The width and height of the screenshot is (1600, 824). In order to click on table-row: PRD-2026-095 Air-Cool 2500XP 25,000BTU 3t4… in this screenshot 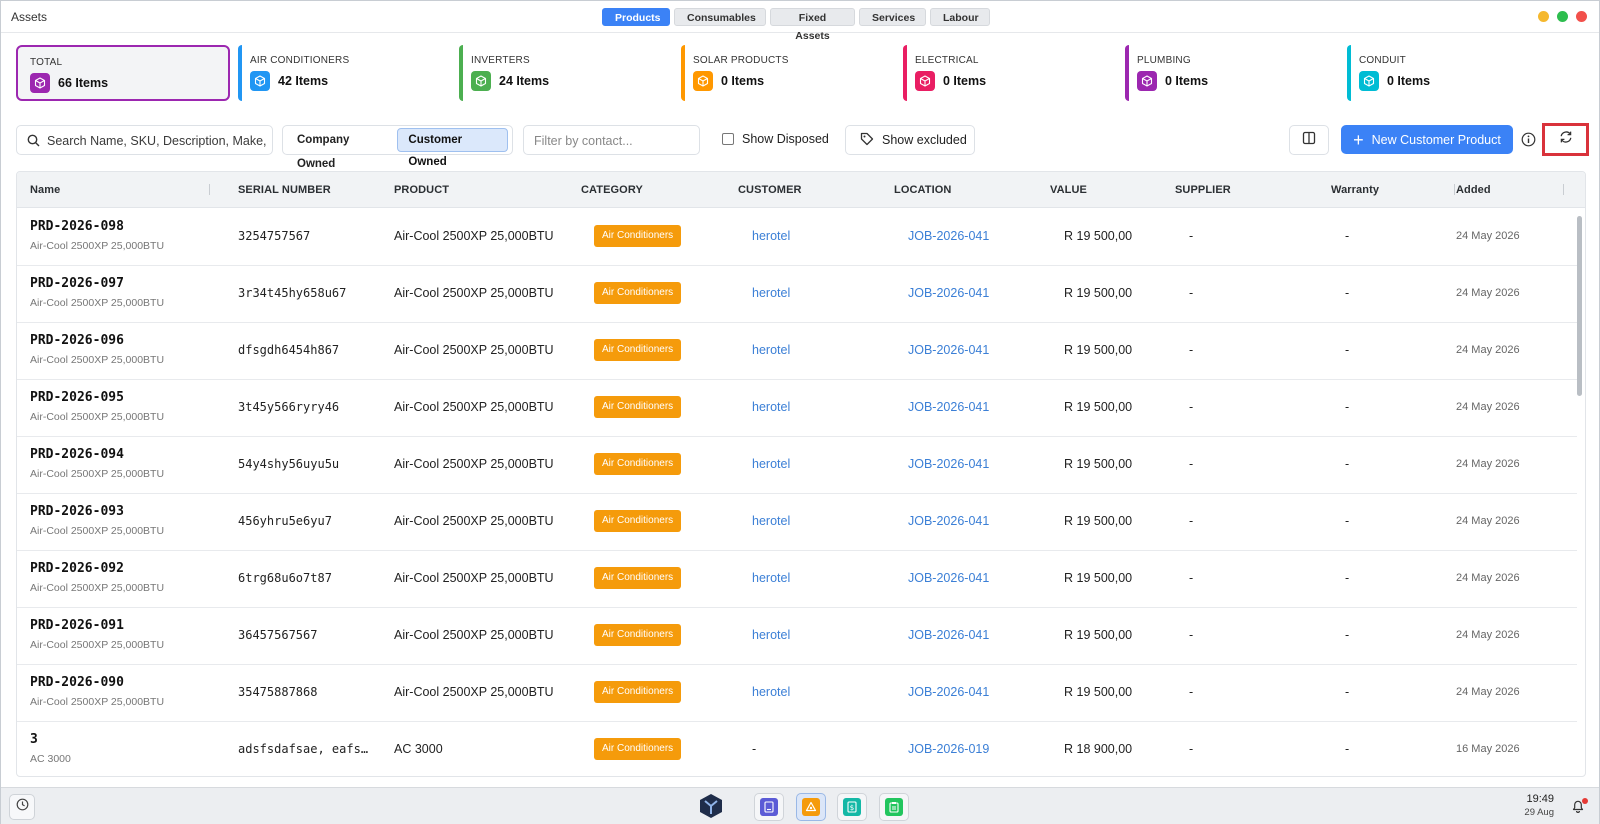, I will do `click(797, 408)`.